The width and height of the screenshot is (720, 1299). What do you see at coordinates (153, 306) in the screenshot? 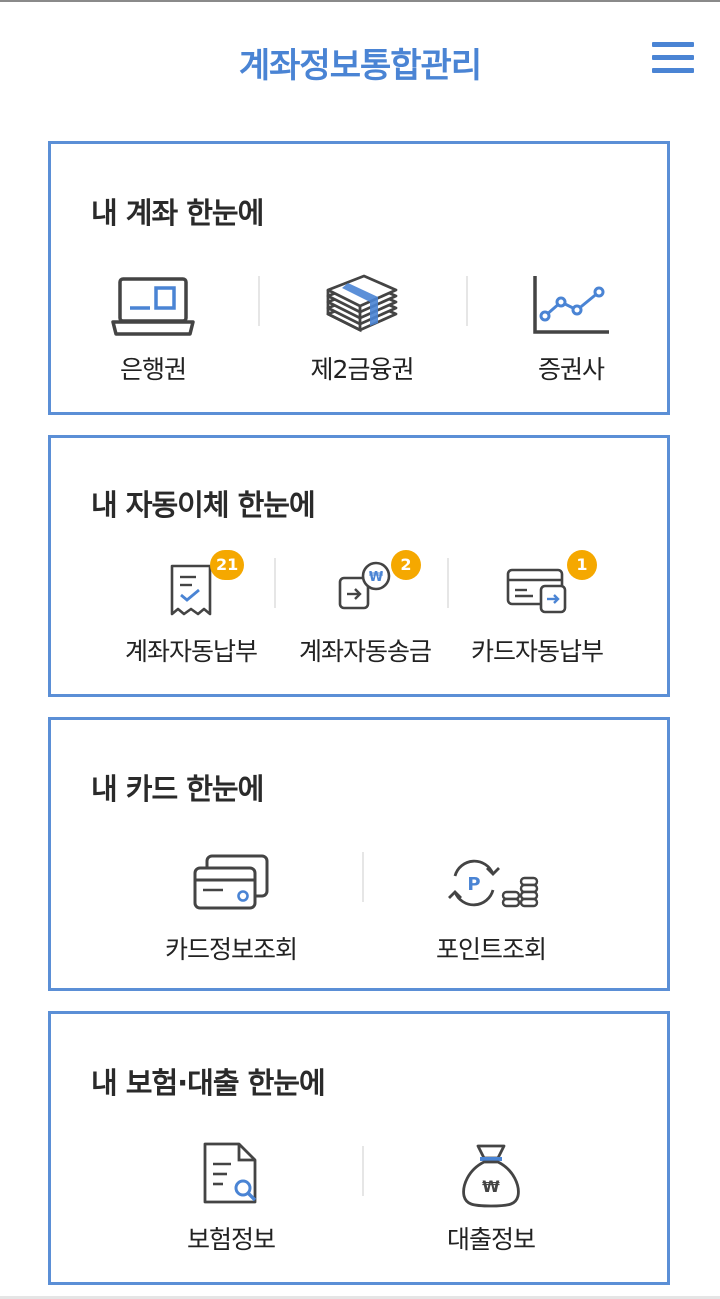
I see `laptop-icon` at bounding box center [153, 306].